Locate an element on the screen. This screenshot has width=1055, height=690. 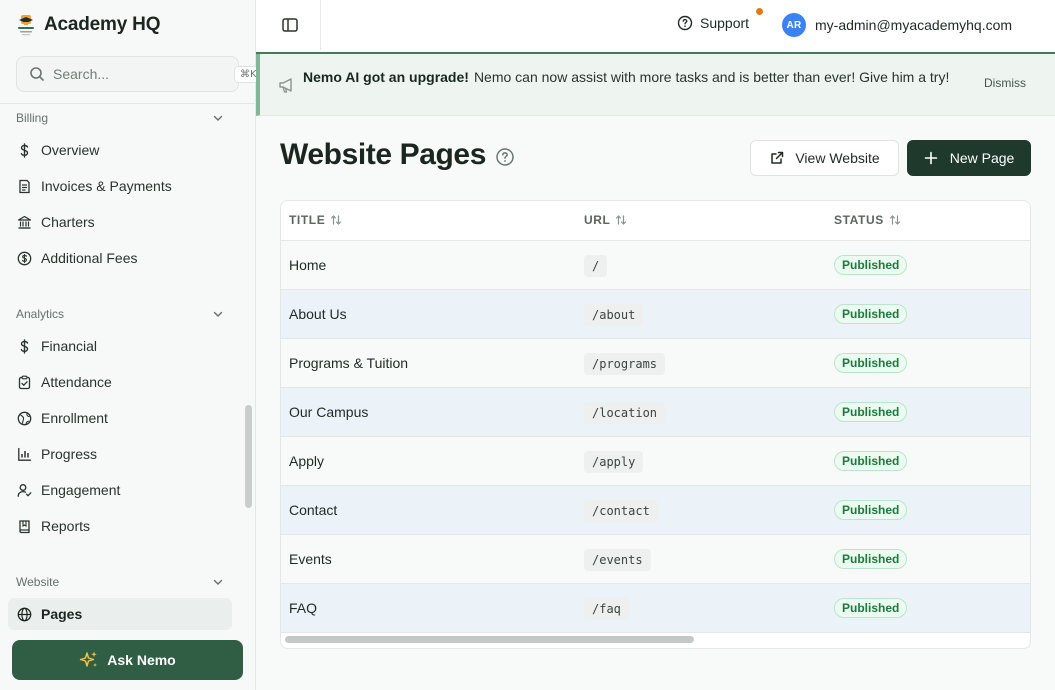
academy-logo-icon is located at coordinates (26, 25).